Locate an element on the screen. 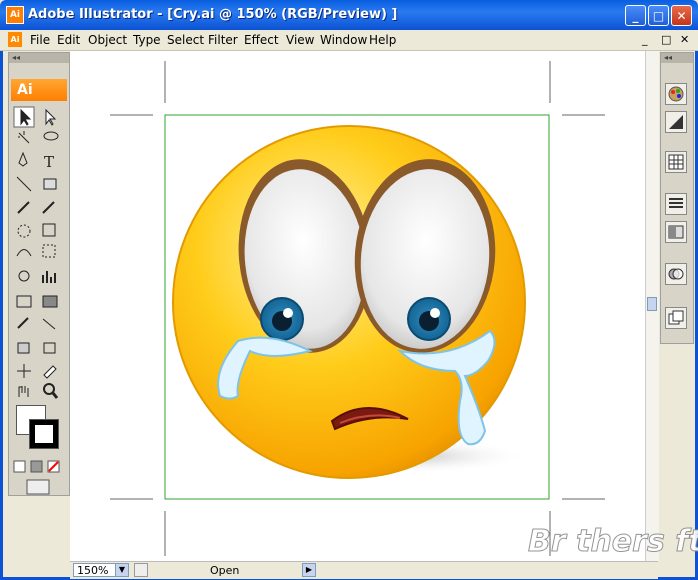  menu-file: File is located at coordinates (40, 40).